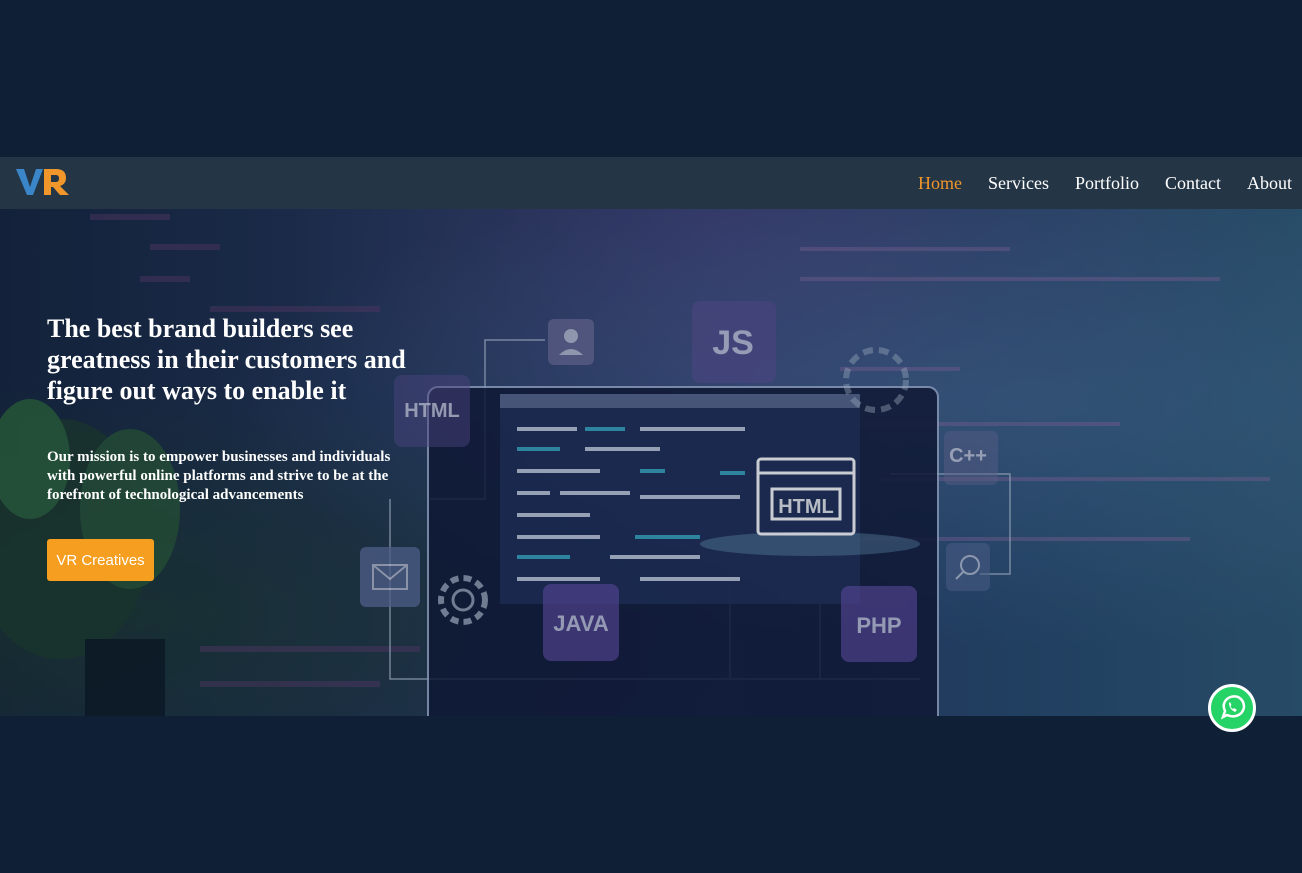  Describe the element at coordinates (940, 183) in the screenshot. I see `nav-home: Home` at that location.